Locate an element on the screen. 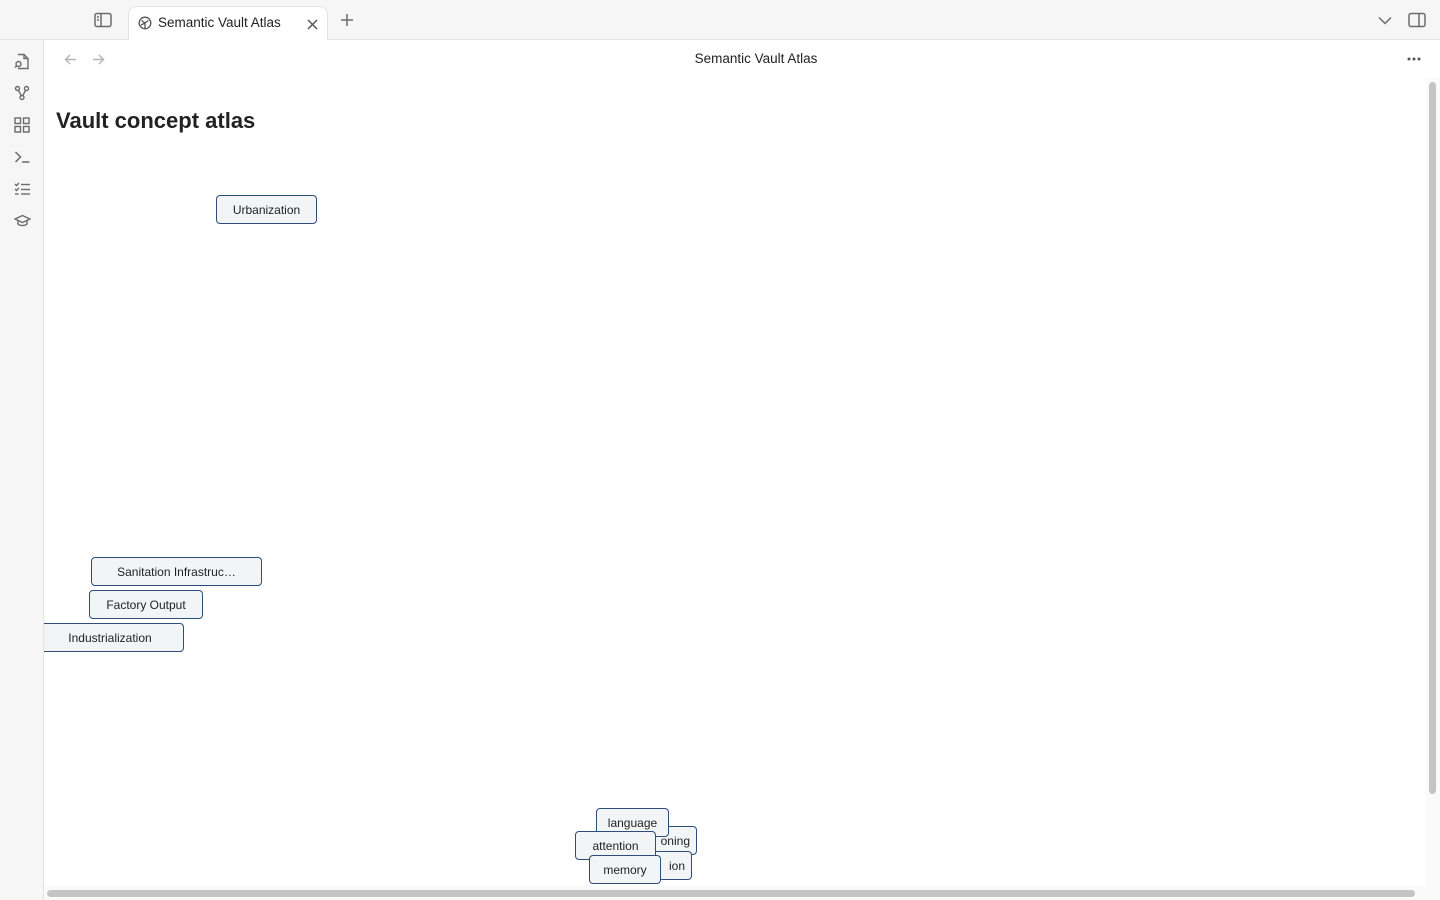 The width and height of the screenshot is (1440, 900). graduation-cap-icon is located at coordinates (22, 221).